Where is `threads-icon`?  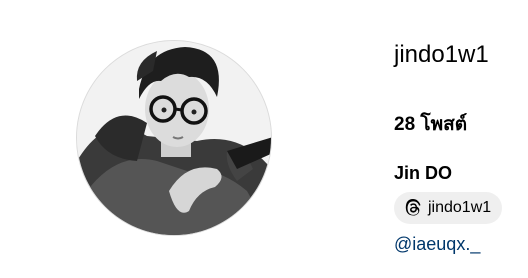
threads-icon is located at coordinates (413, 208).